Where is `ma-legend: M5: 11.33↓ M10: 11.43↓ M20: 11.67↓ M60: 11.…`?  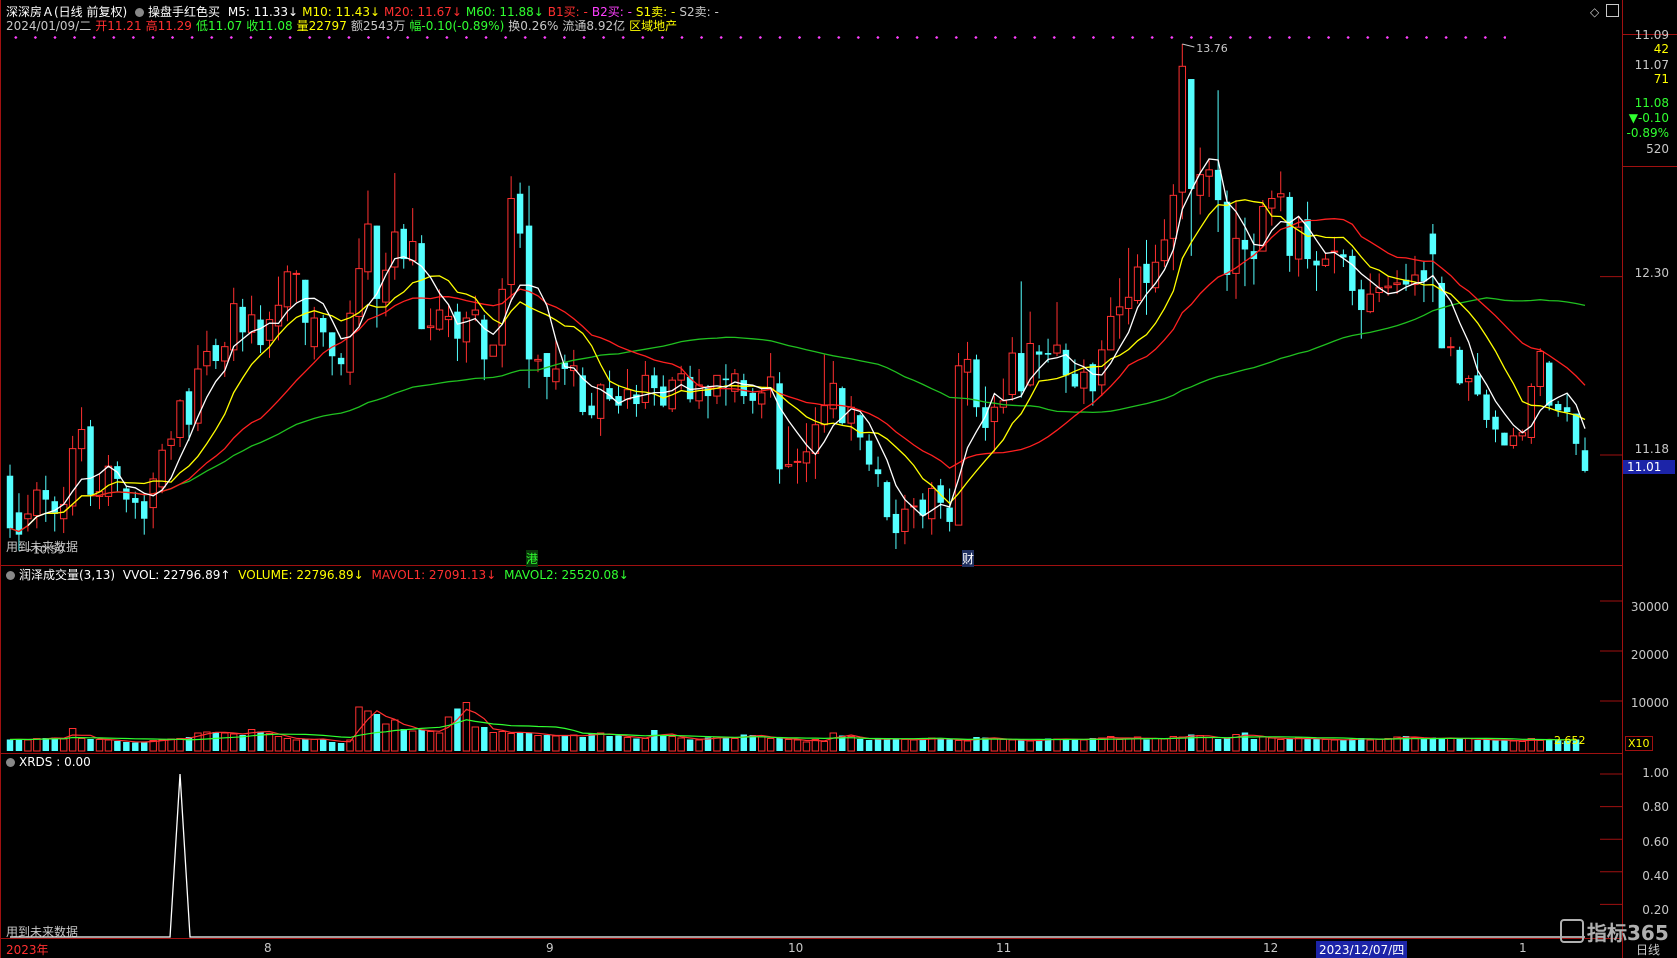
ma-legend: M5: 11.33↓ M10: 11.43↓ M20: 11.67↓ M60: 11.… is located at coordinates (475, 12).